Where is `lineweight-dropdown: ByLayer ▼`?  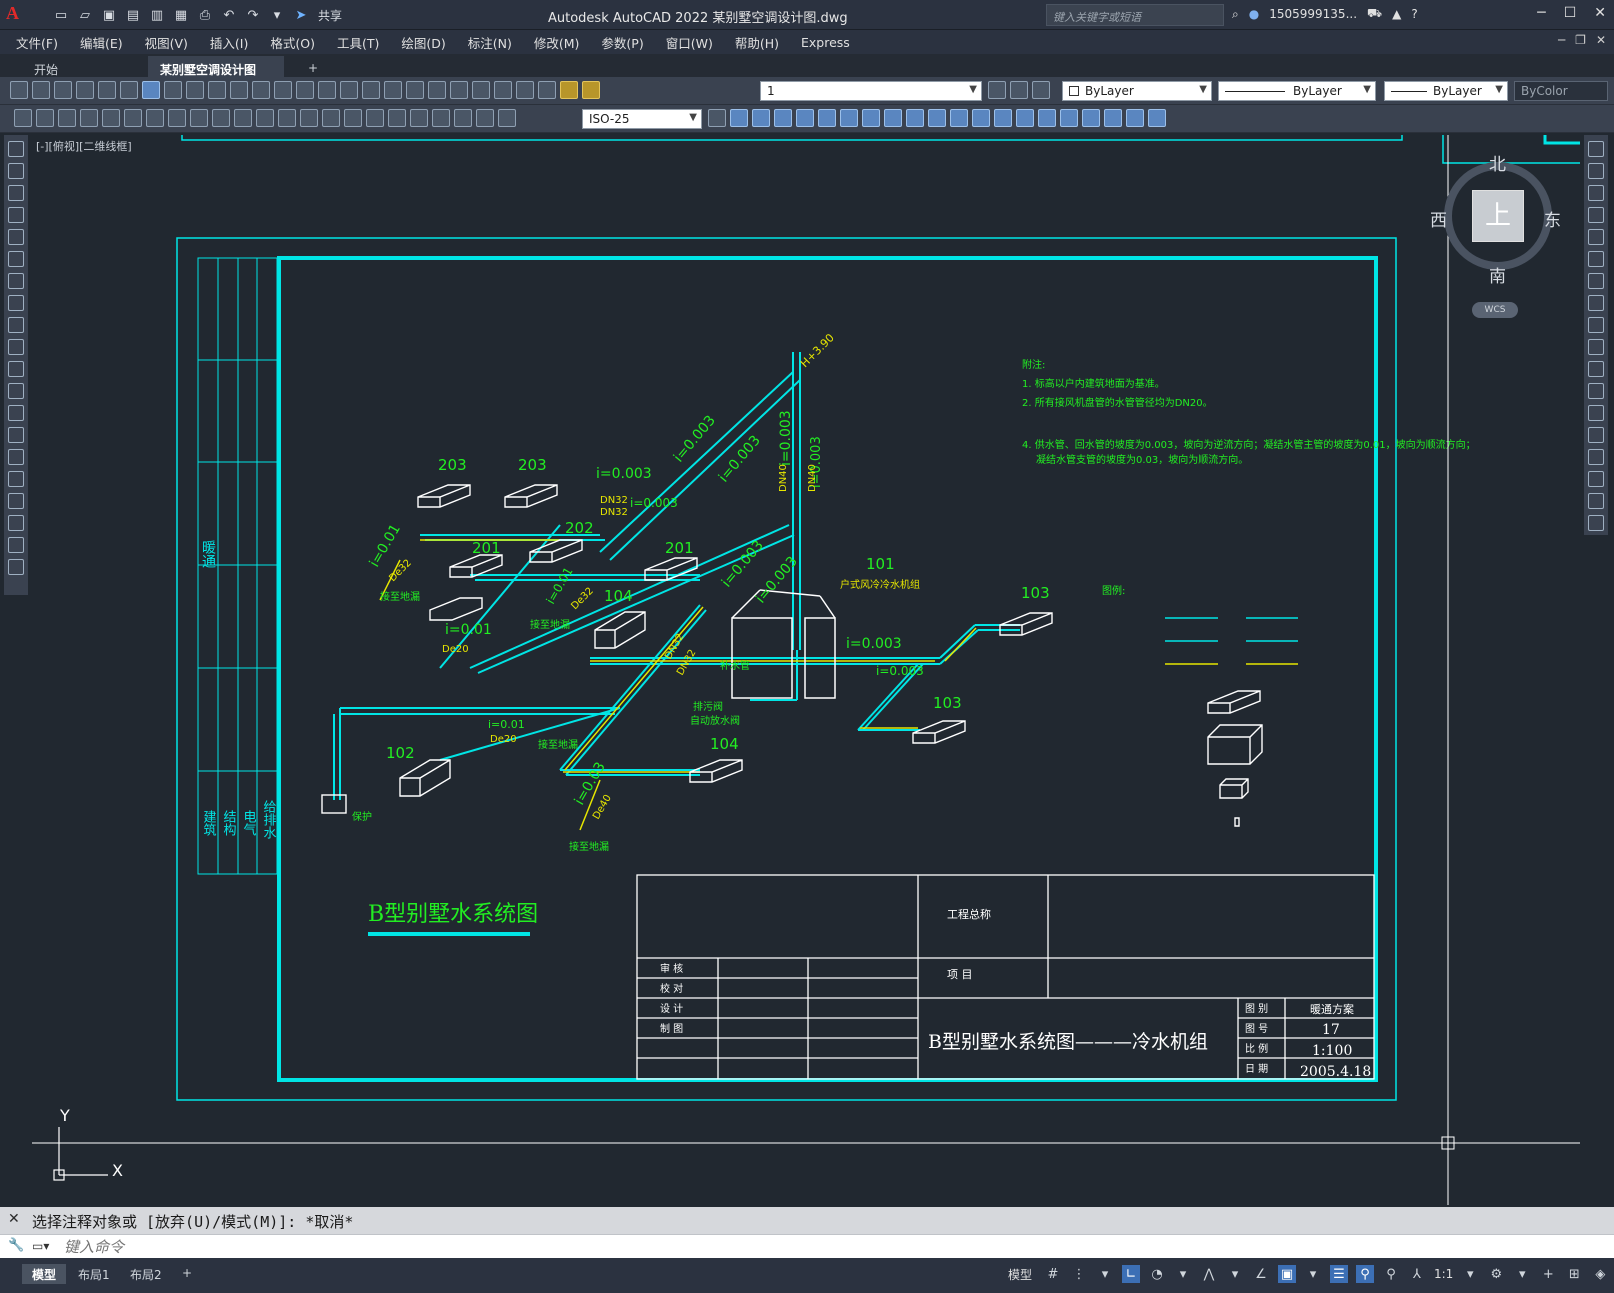 lineweight-dropdown: ByLayer ▼ is located at coordinates (1446, 91).